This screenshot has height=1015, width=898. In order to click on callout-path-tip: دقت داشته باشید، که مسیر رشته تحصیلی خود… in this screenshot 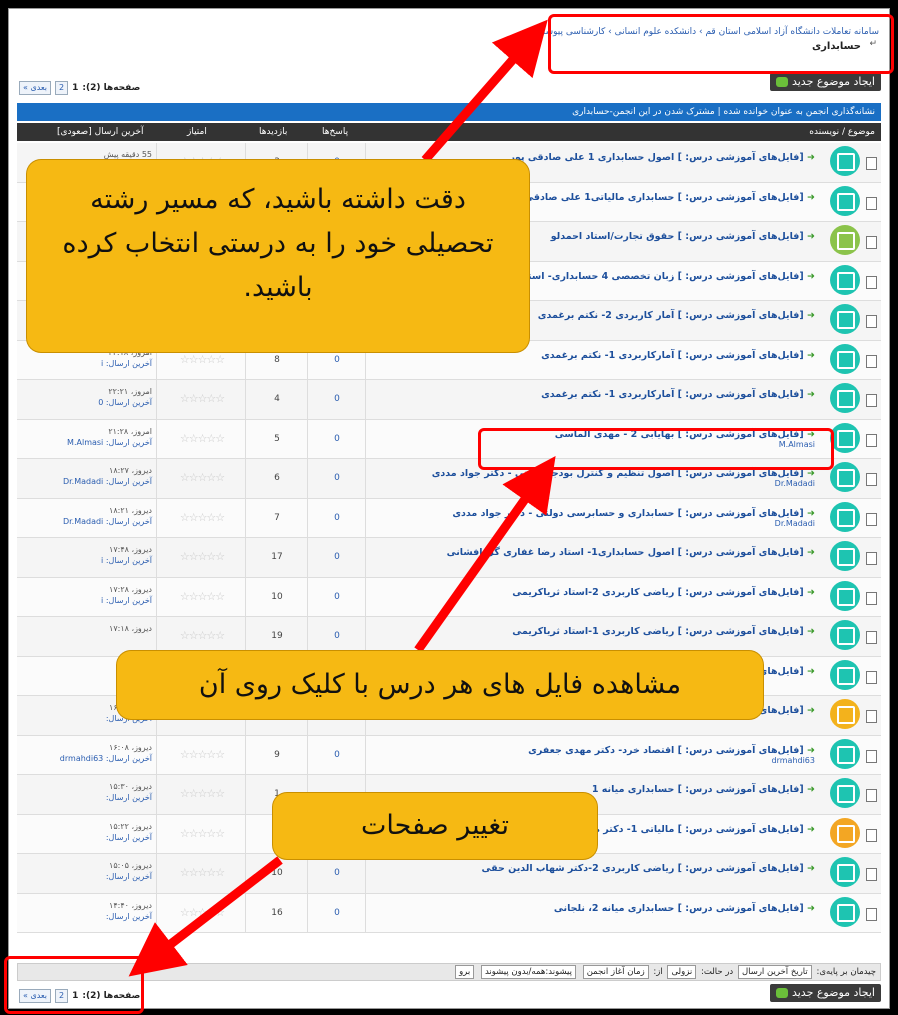, I will do `click(278, 256)`.